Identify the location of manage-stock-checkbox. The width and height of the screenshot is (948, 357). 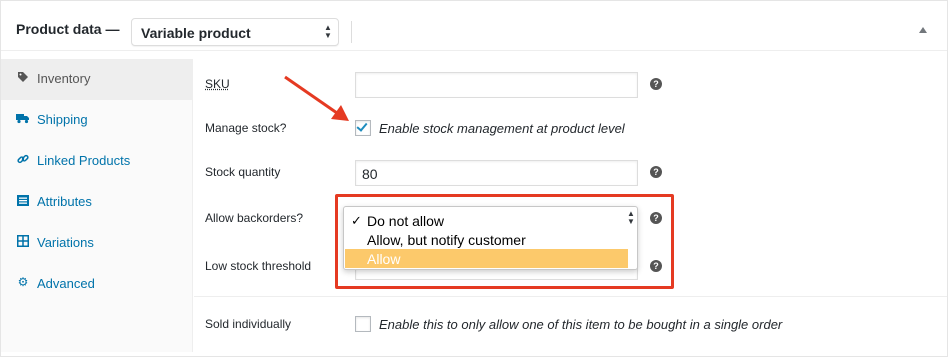
(363, 128).